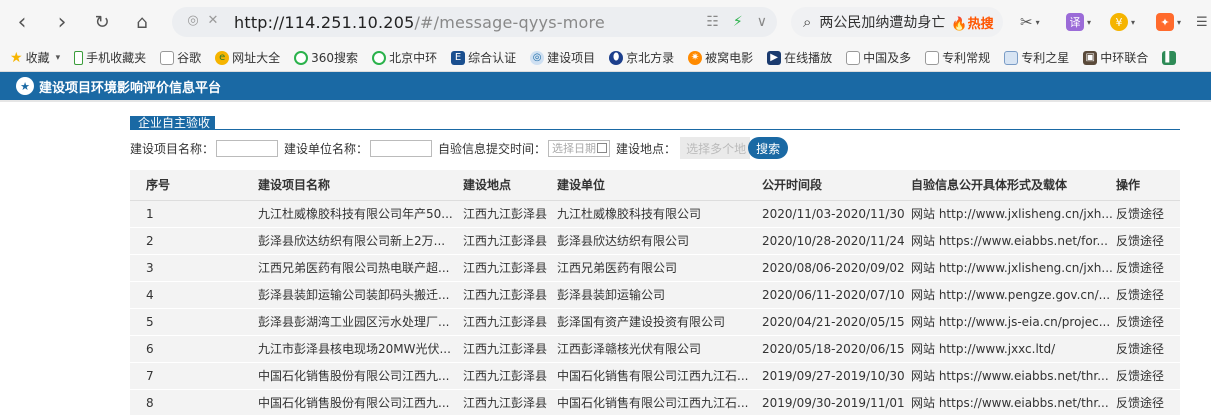 The image size is (1211, 415). I want to click on menu-icon: ☰, so click(1202, 22).